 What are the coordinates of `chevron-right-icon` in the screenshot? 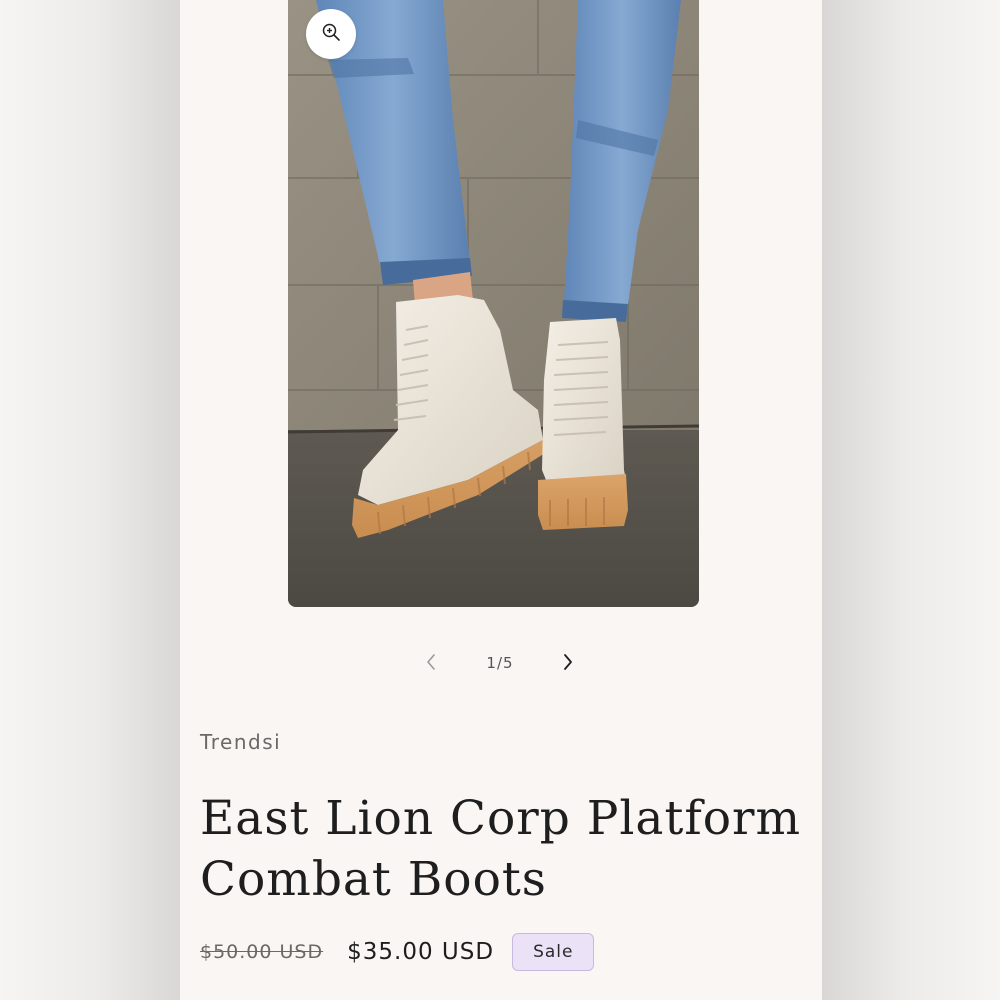 It's located at (568, 664).